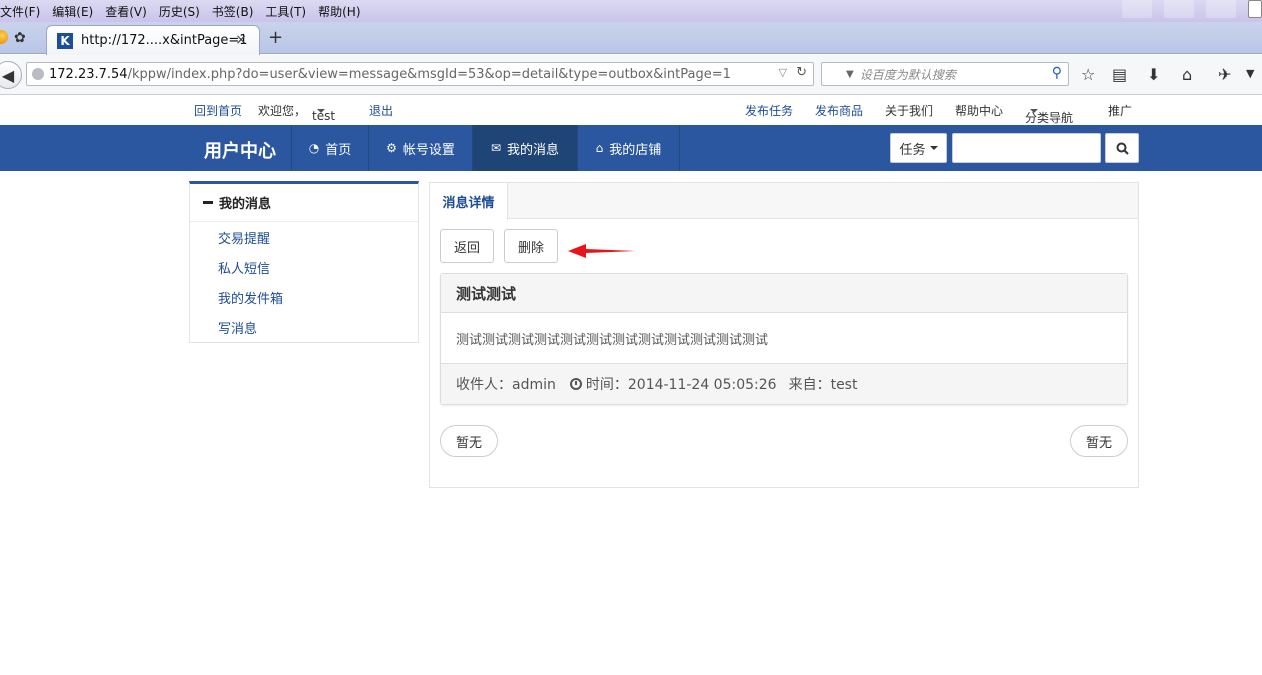  Describe the element at coordinates (979, 110) in the screenshot. I see `help-center-link: 帮助中心` at that location.